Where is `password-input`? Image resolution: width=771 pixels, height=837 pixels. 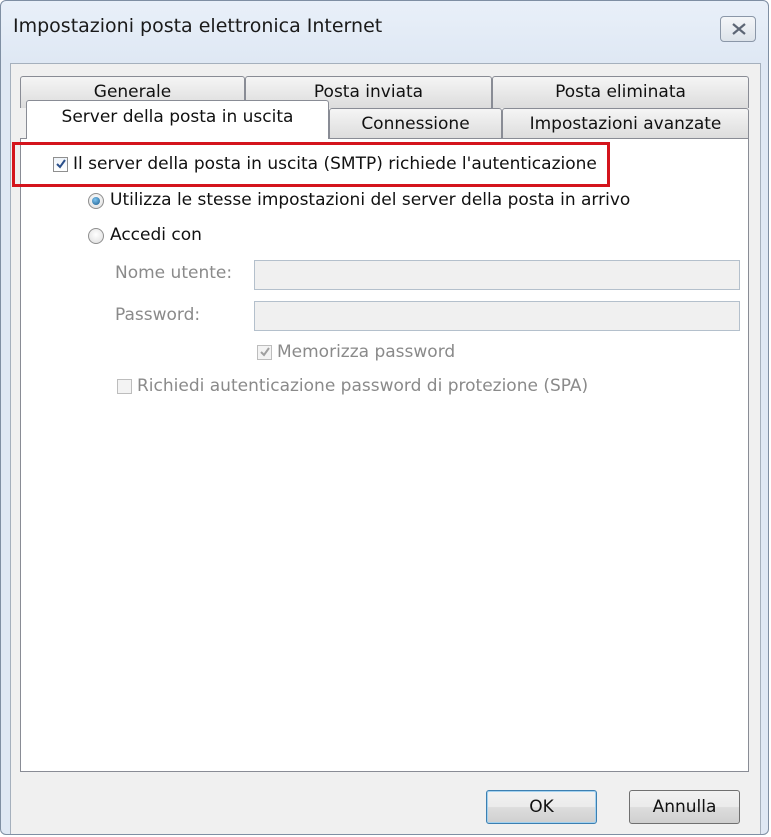 password-input is located at coordinates (497, 316).